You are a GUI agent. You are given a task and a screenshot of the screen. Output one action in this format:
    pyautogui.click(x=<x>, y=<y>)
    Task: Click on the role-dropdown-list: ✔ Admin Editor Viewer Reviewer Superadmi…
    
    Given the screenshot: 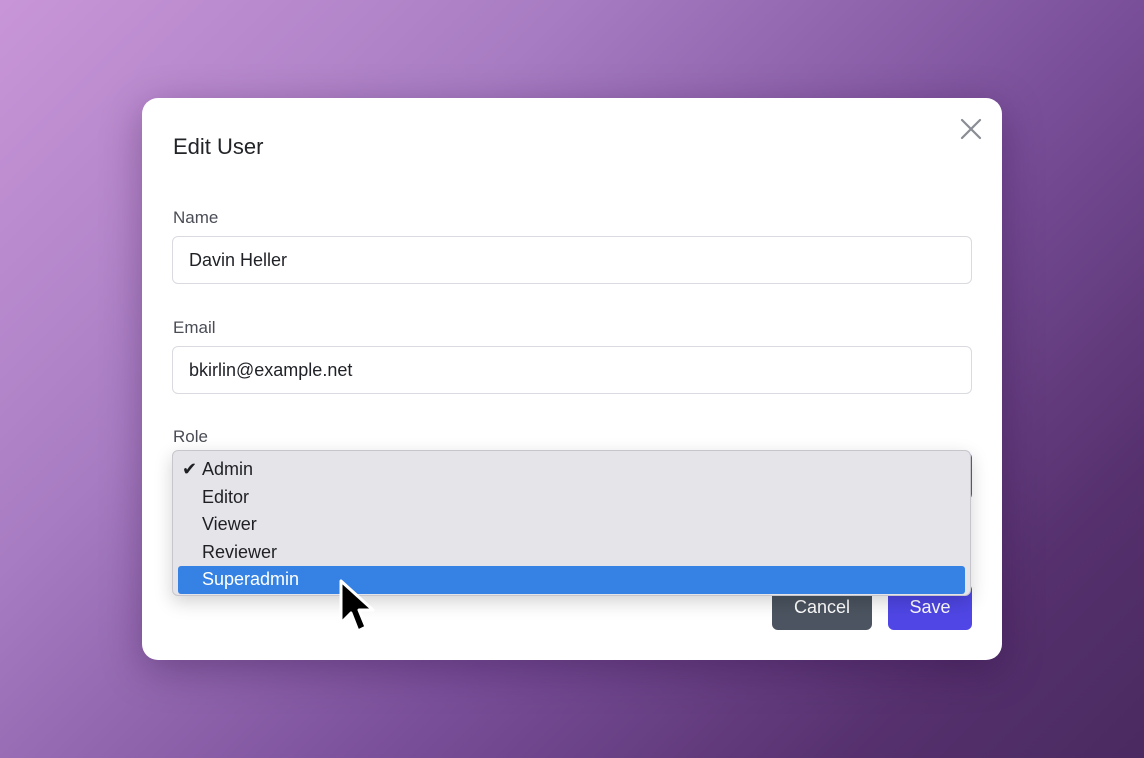 What is the action you would take?
    pyautogui.click(x=571, y=523)
    